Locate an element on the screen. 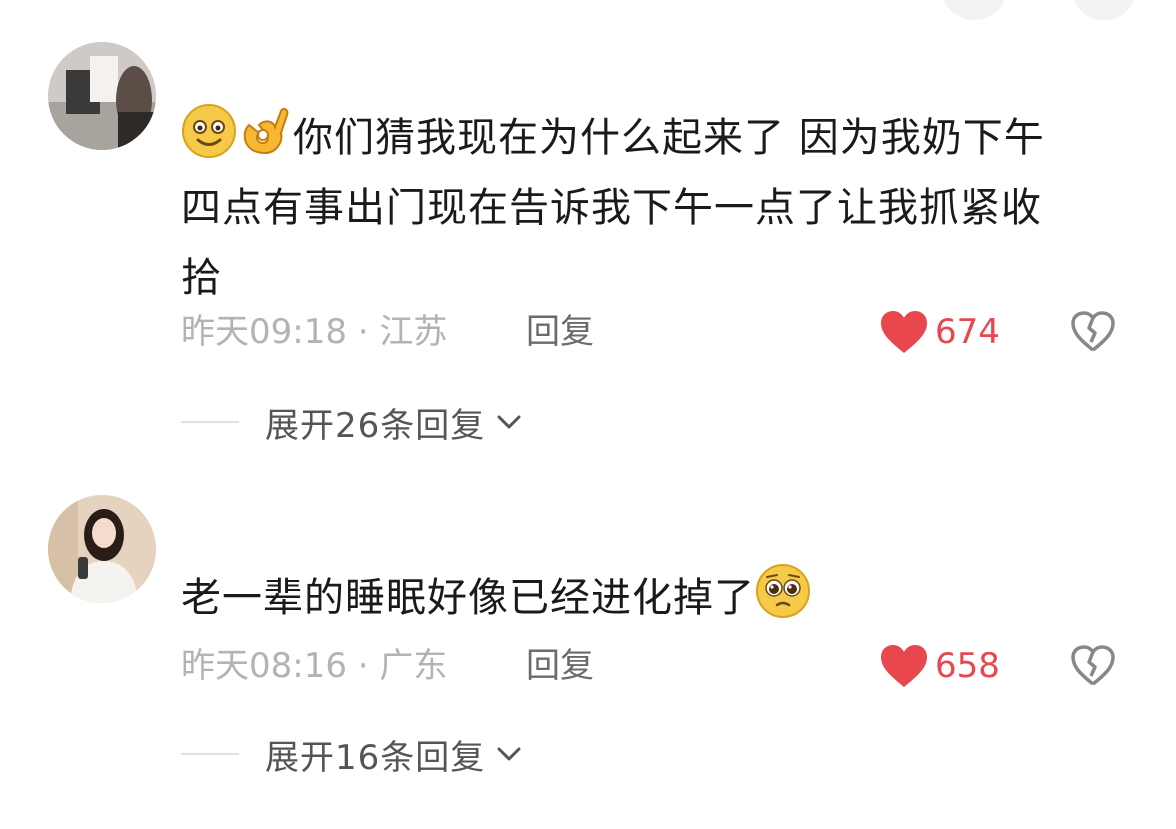 Image resolution: width=1176 pixels, height=829 pixels. expand-replies-label: 展开26条回复 is located at coordinates (375, 425).